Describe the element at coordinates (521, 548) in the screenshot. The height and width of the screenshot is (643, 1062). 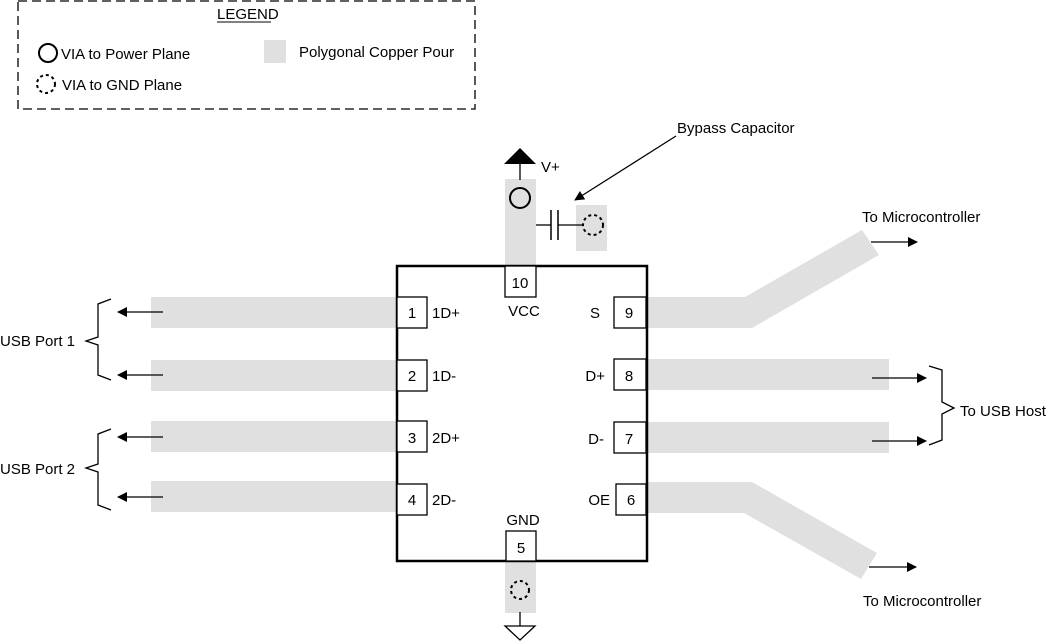
I see `pin-number: 5` at that location.